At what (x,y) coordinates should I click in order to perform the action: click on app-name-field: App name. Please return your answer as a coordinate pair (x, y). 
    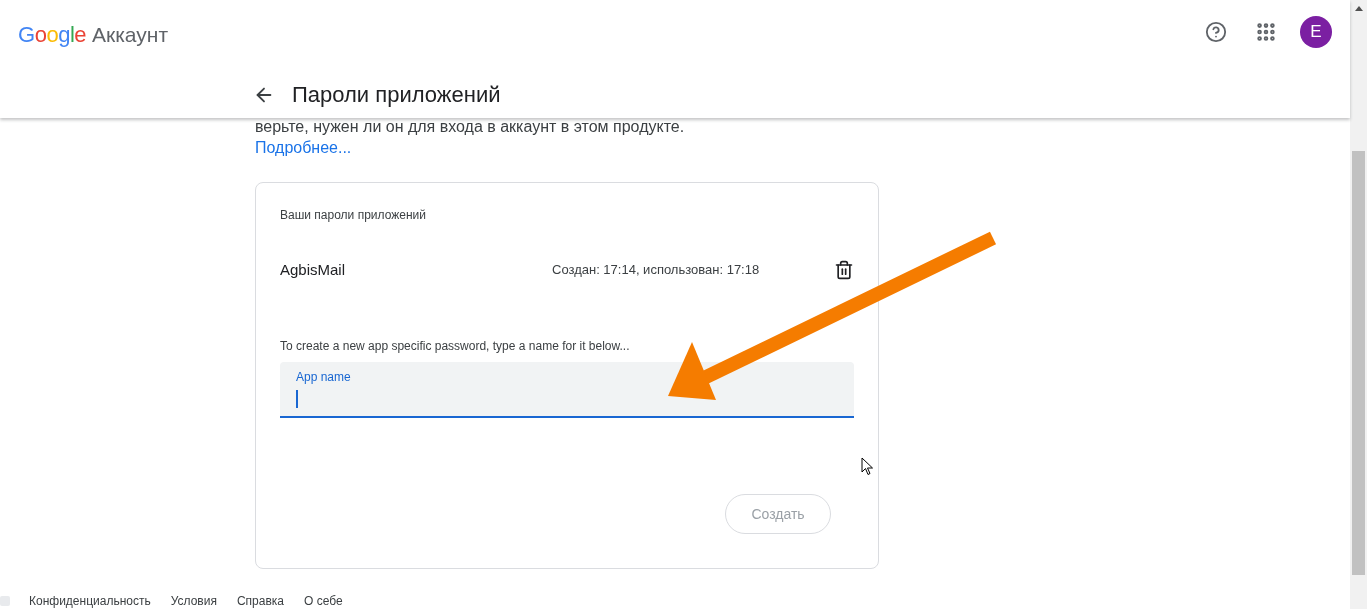
    Looking at the image, I should click on (567, 390).